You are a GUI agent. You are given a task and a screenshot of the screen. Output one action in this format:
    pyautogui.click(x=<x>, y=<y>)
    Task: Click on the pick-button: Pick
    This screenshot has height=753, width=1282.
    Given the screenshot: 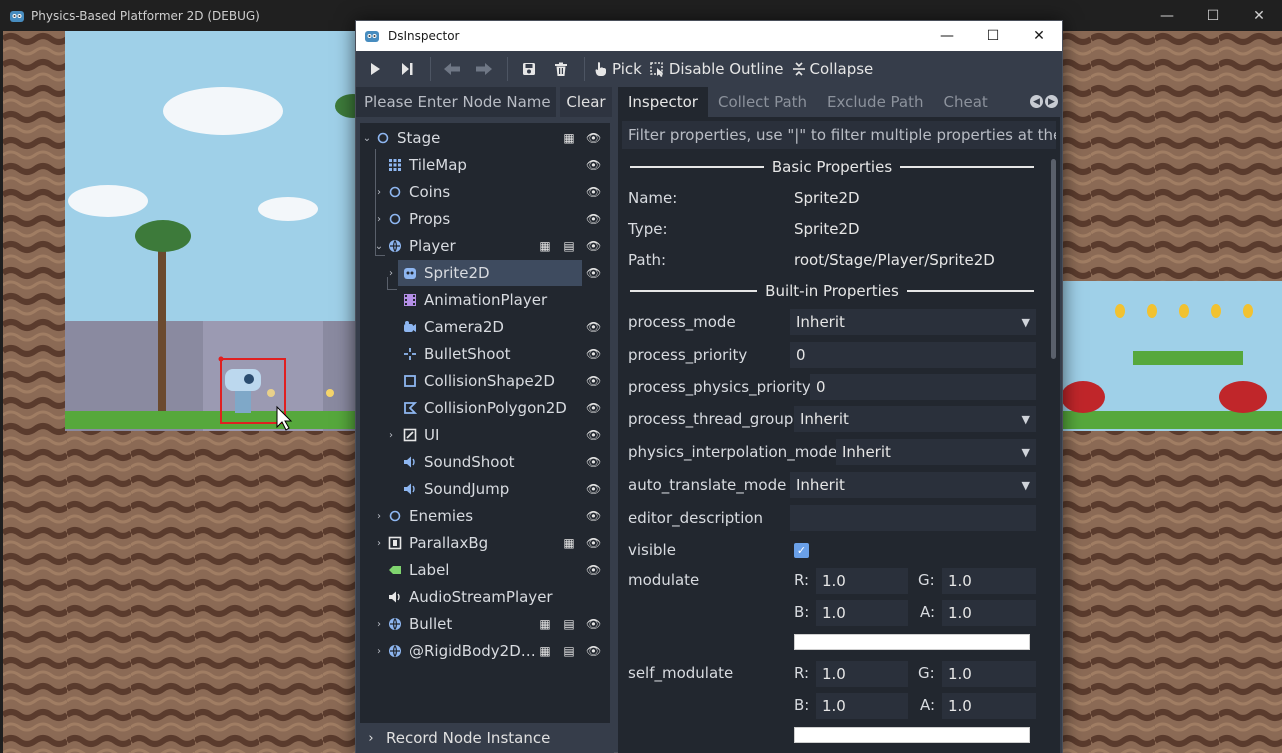 What is the action you would take?
    pyautogui.click(x=618, y=69)
    